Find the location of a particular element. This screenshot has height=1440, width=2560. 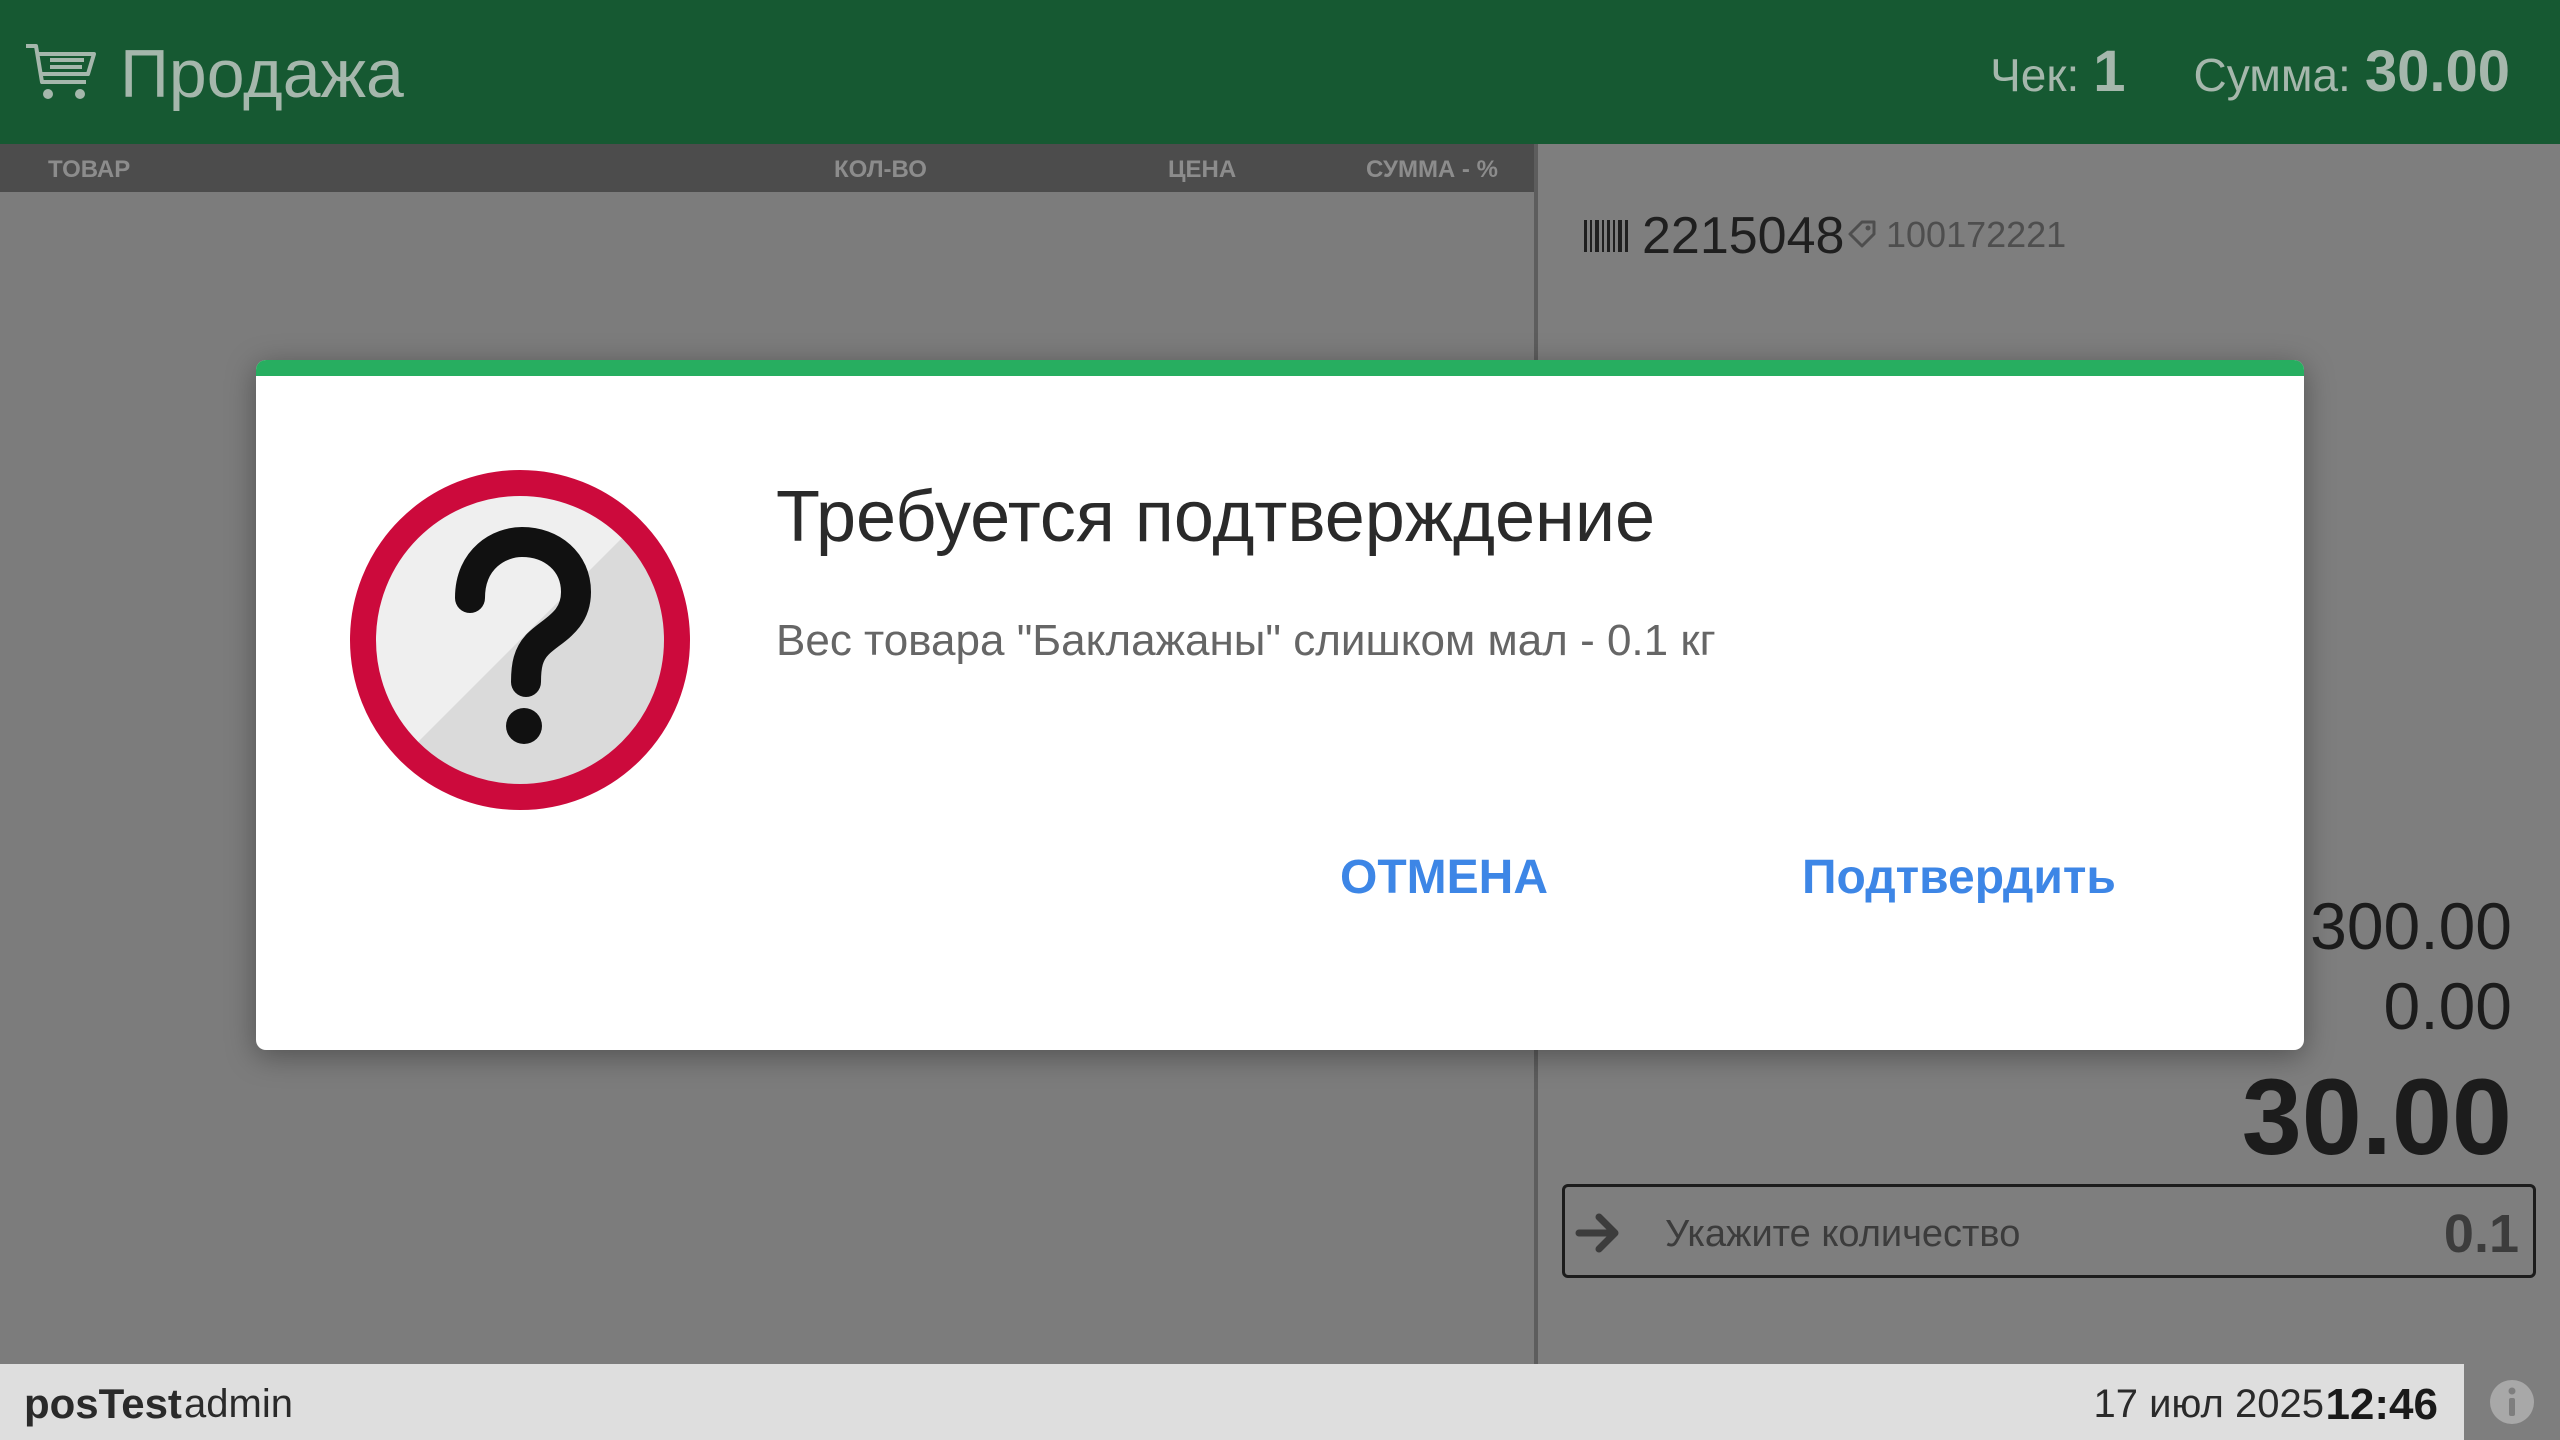

quantity-value: 0.1 is located at coordinates (2481, 1234).